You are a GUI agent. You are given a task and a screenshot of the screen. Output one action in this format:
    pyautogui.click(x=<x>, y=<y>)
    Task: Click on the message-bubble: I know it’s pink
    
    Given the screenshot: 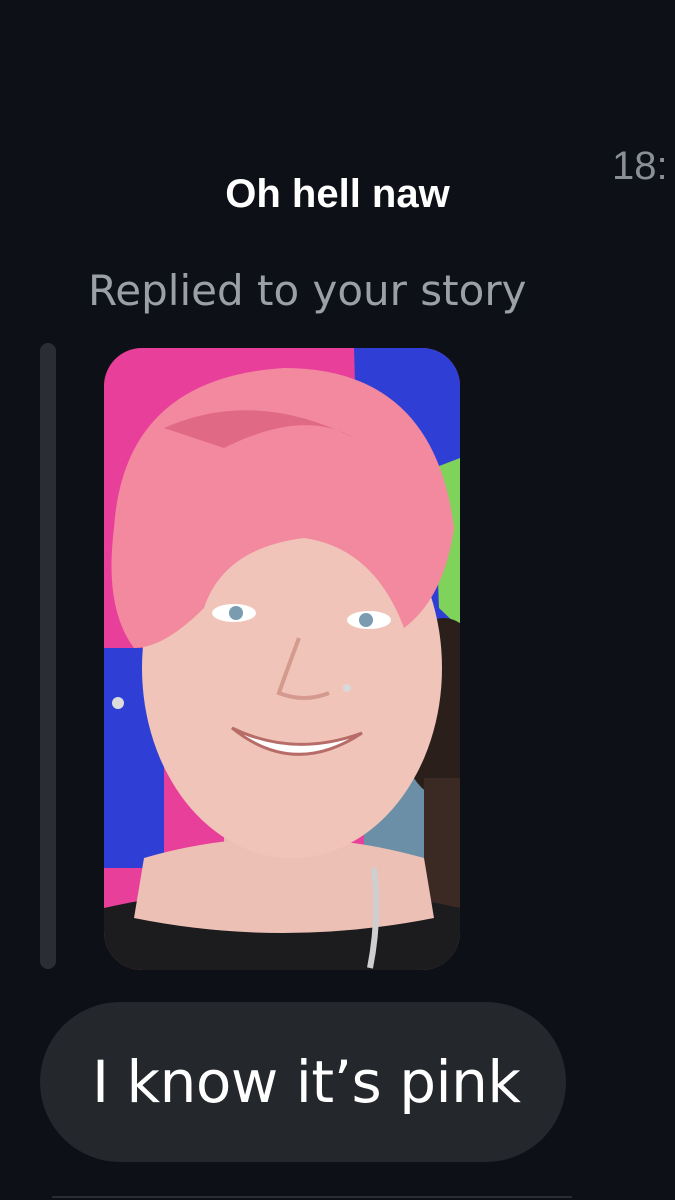 What is the action you would take?
    pyautogui.click(x=303, y=1082)
    